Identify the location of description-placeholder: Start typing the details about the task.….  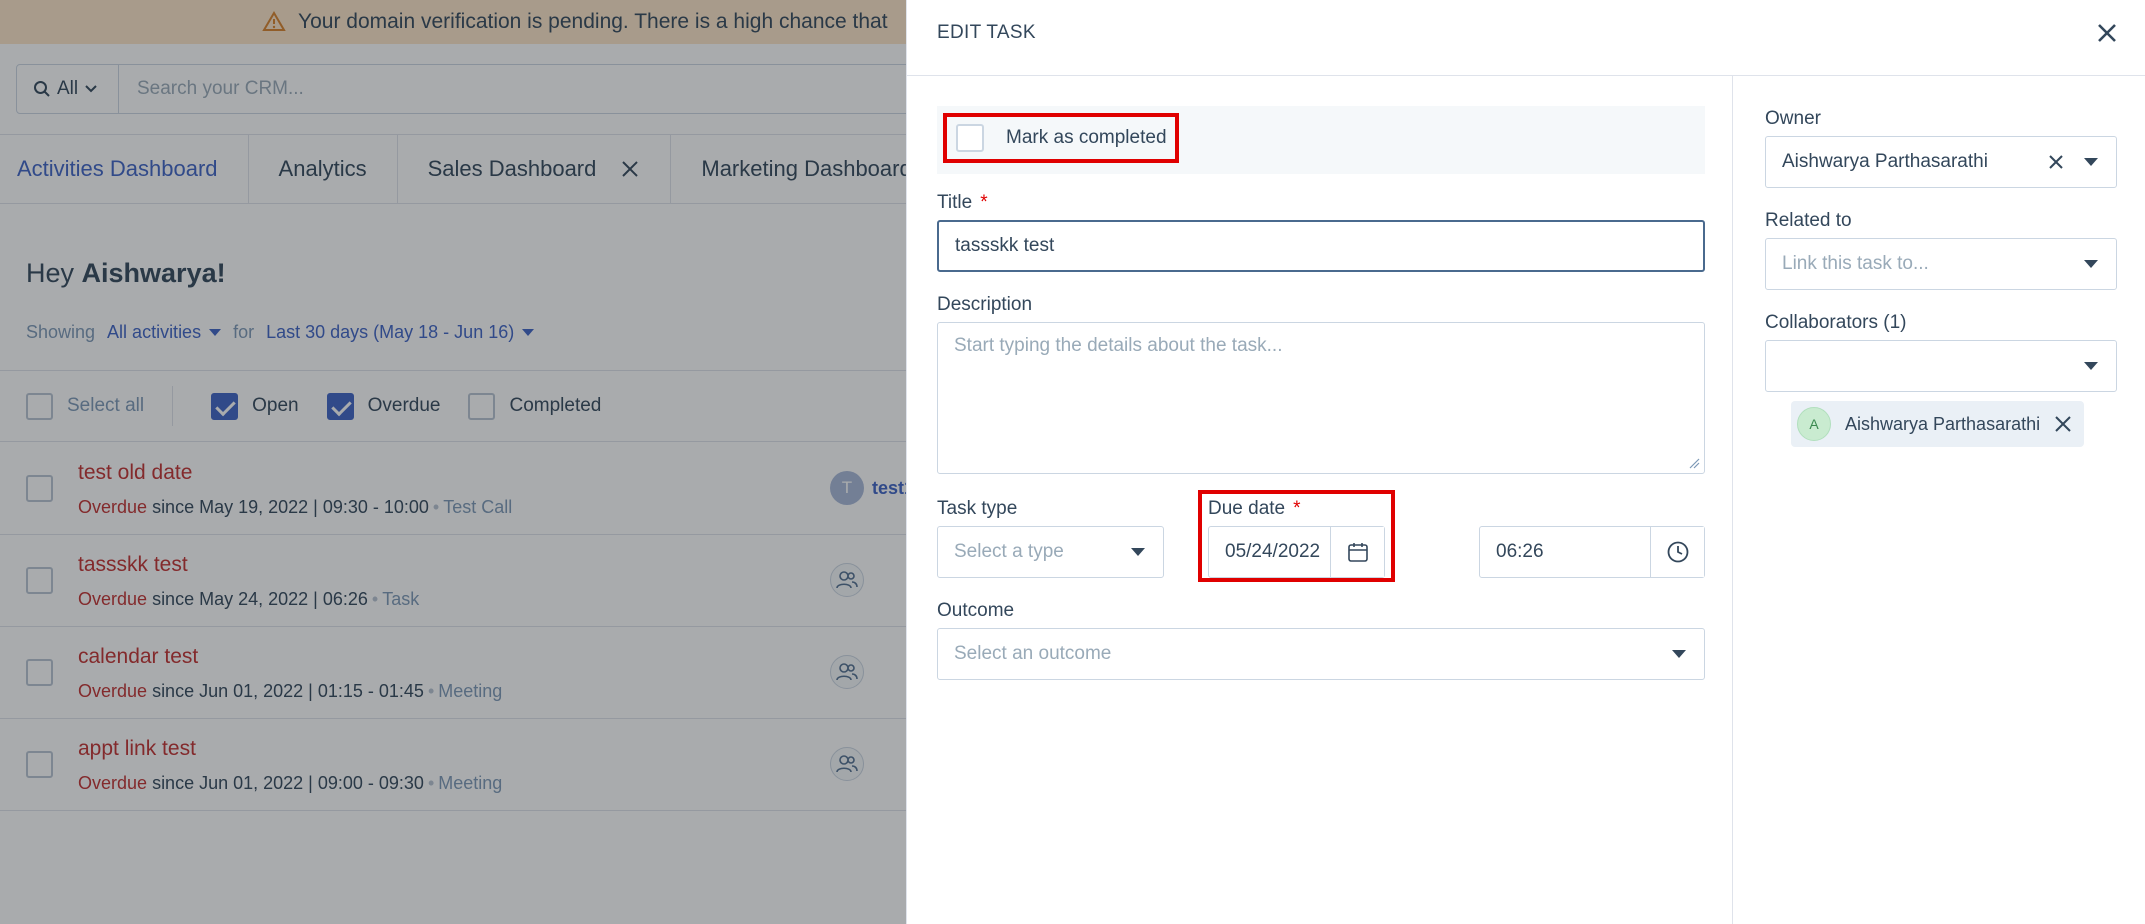
(1118, 345).